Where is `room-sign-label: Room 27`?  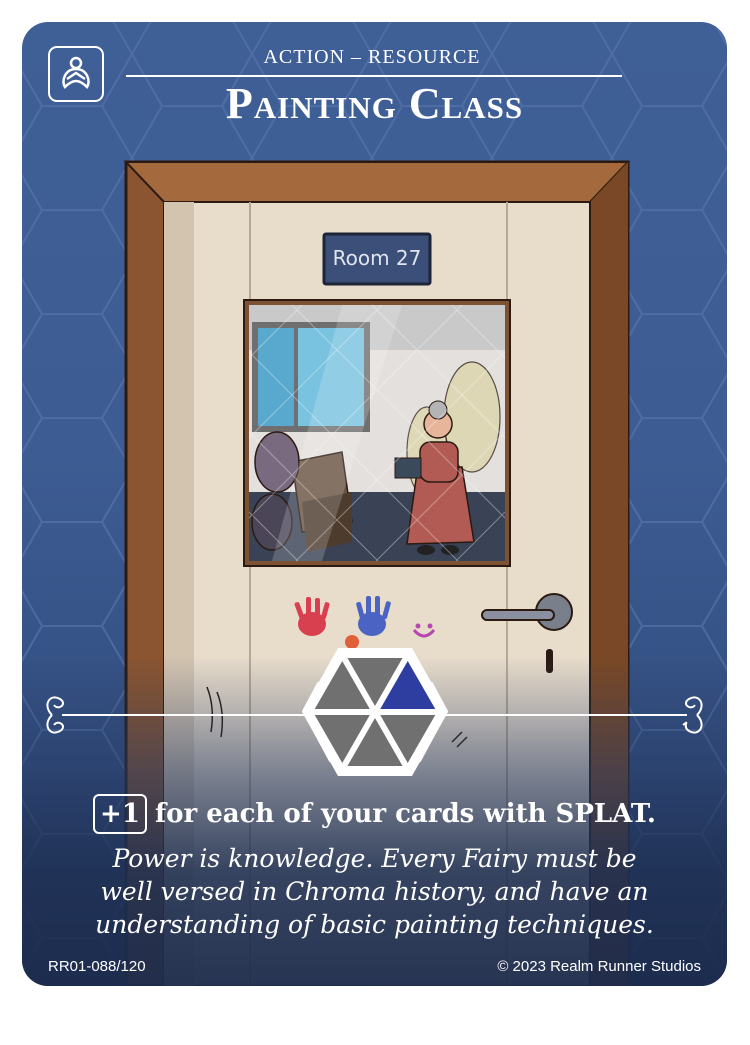
room-sign-label: Room 27 is located at coordinates (377, 258).